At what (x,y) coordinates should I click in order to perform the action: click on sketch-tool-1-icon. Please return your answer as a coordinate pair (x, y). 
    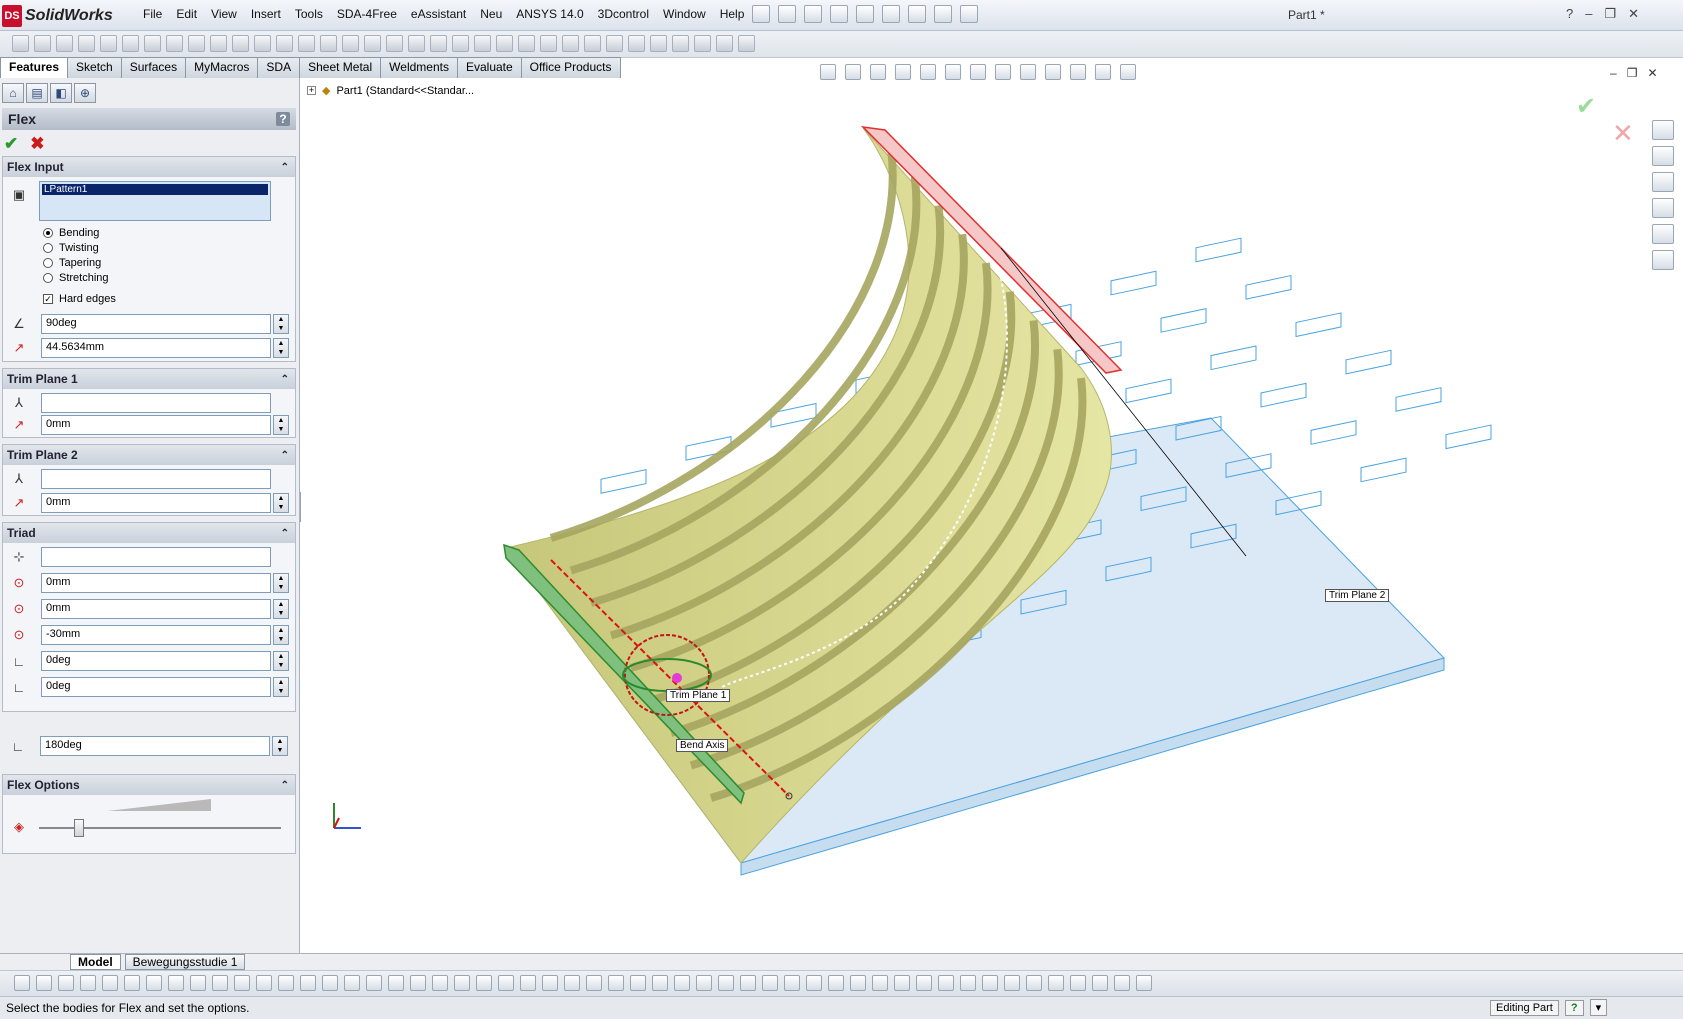
    Looking at the image, I should click on (22, 983).